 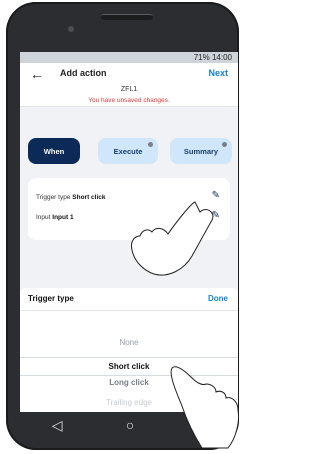 What do you see at coordinates (57, 425) in the screenshot?
I see `back-triangle-icon: ◁` at bounding box center [57, 425].